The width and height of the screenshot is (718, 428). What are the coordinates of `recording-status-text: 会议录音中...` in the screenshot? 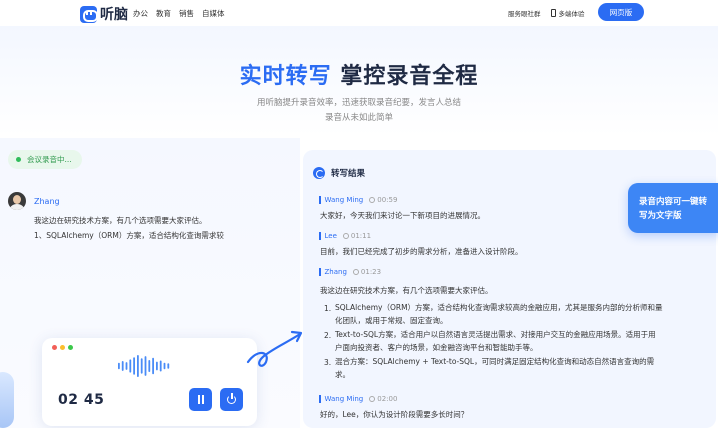 It's located at (49, 159).